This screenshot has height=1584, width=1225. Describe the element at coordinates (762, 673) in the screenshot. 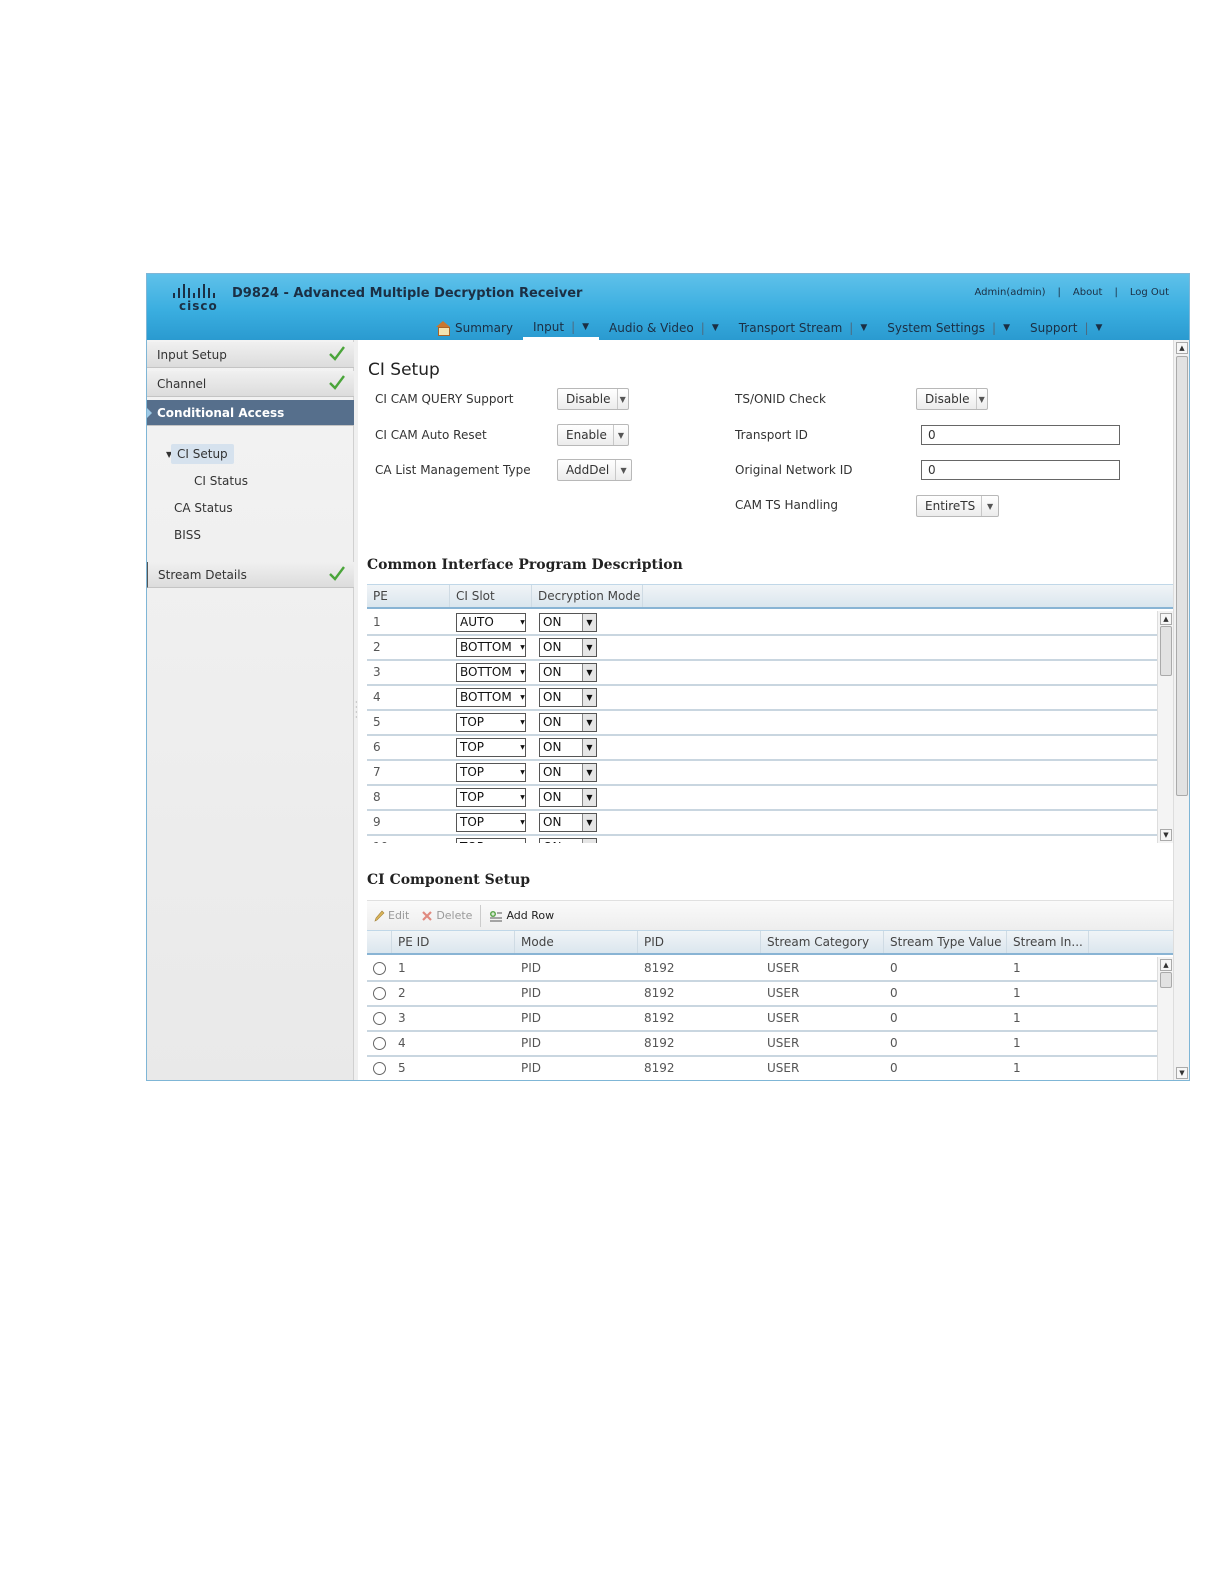

I see `table-row: 3 BOTTOM ▼ ON ▼` at that location.